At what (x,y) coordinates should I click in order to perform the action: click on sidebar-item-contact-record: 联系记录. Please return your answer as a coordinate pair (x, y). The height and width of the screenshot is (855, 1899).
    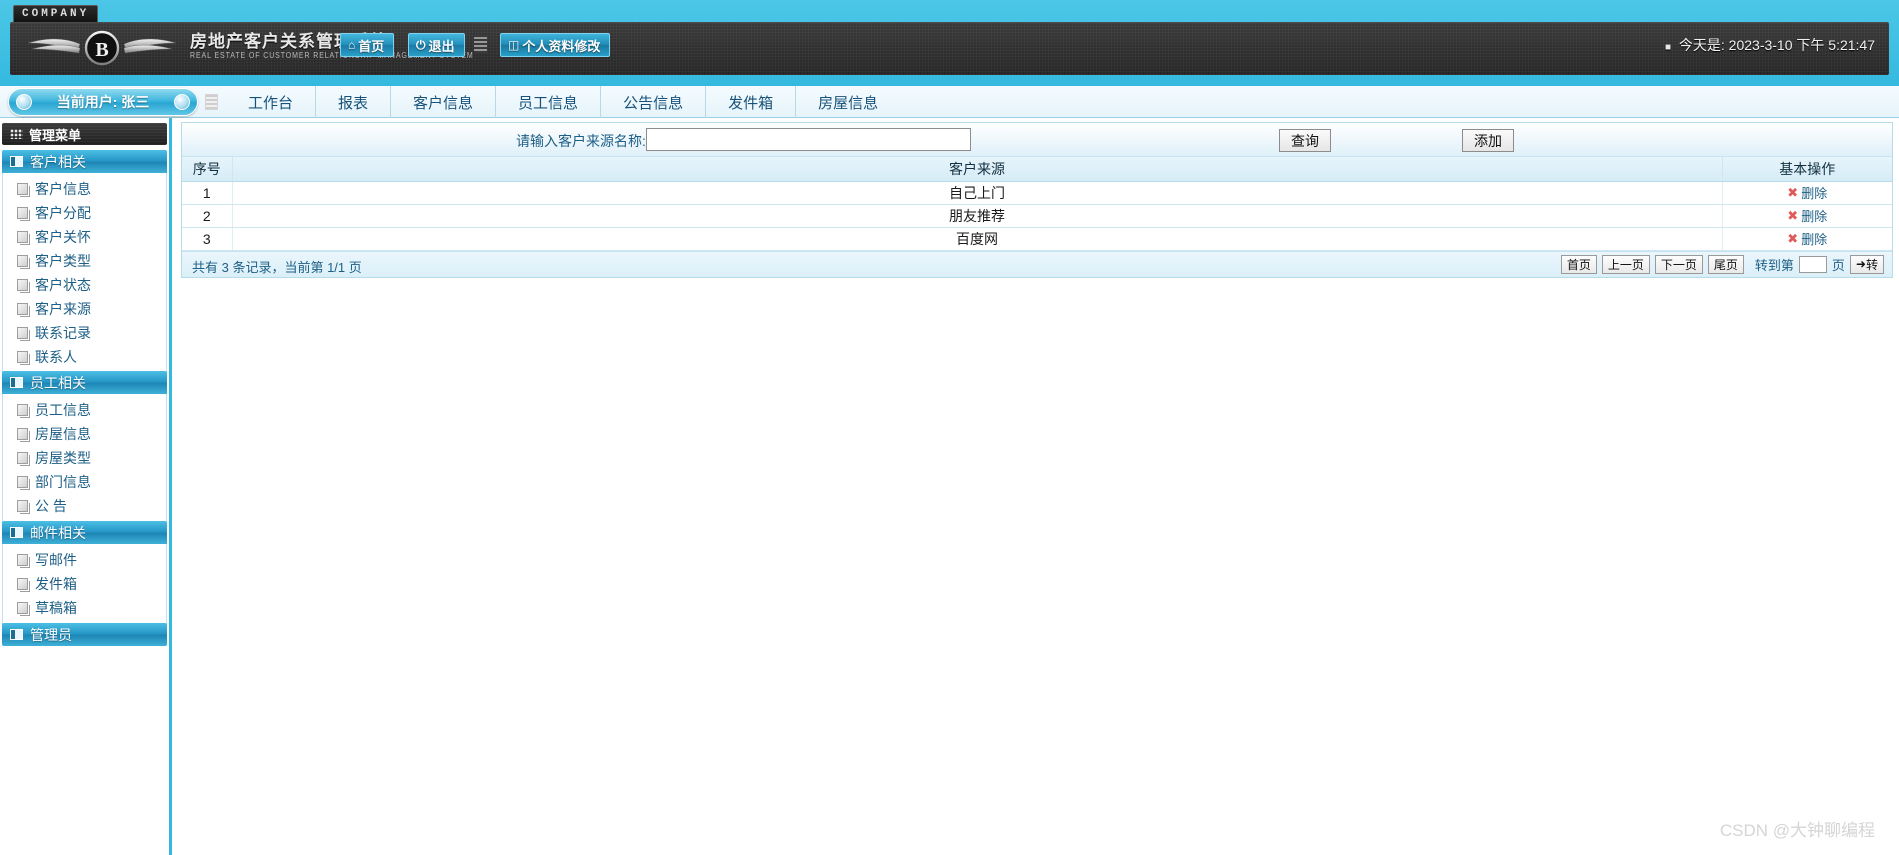
    Looking at the image, I should click on (84, 333).